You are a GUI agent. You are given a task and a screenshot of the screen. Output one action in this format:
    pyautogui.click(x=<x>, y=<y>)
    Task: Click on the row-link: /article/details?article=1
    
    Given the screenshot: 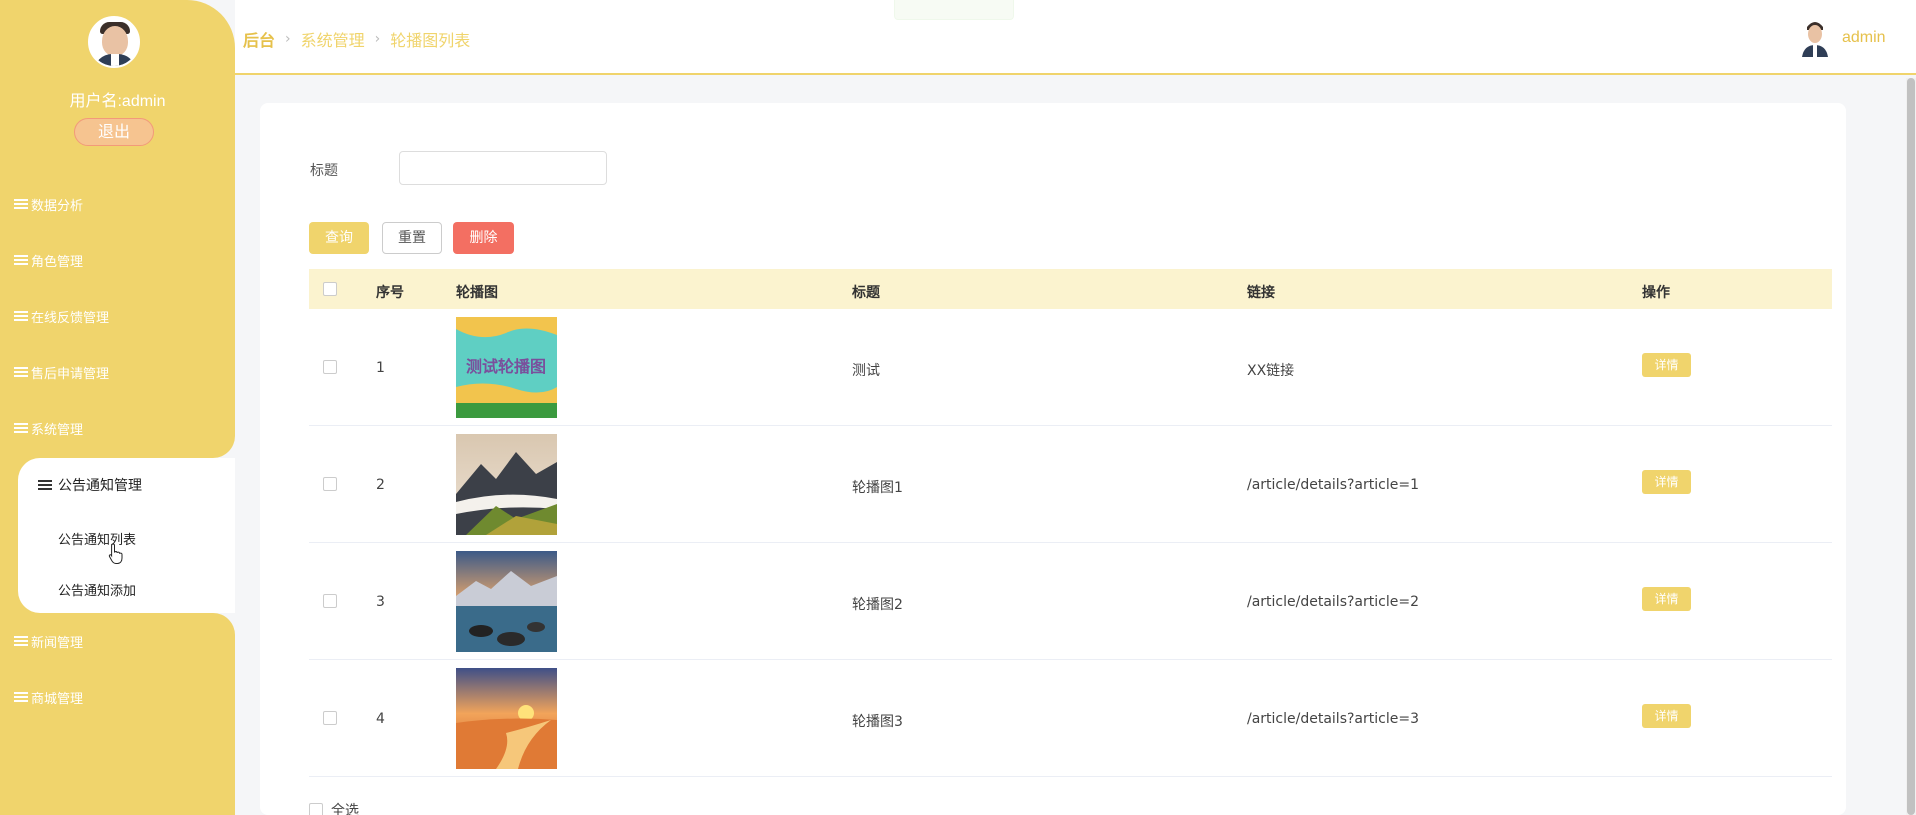 What is the action you would take?
    pyautogui.click(x=1333, y=485)
    